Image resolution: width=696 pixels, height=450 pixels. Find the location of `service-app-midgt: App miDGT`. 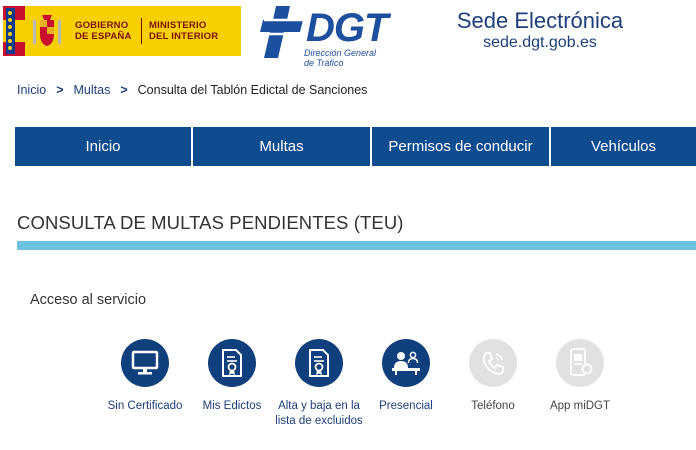

service-app-midgt: App miDGT is located at coordinates (580, 376).